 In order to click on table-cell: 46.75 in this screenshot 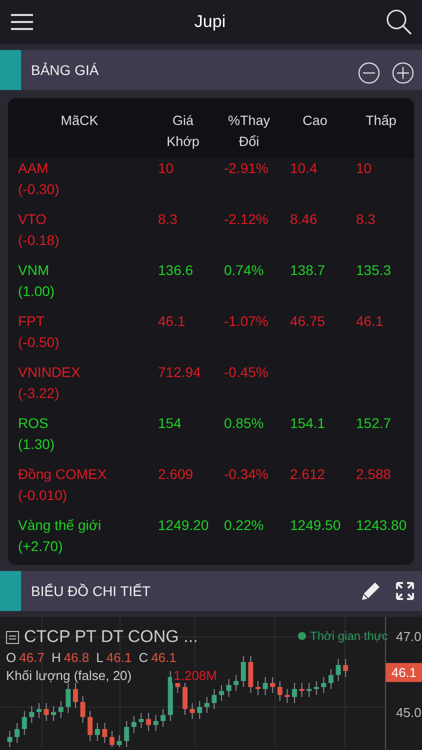, I will do `click(308, 321)`.